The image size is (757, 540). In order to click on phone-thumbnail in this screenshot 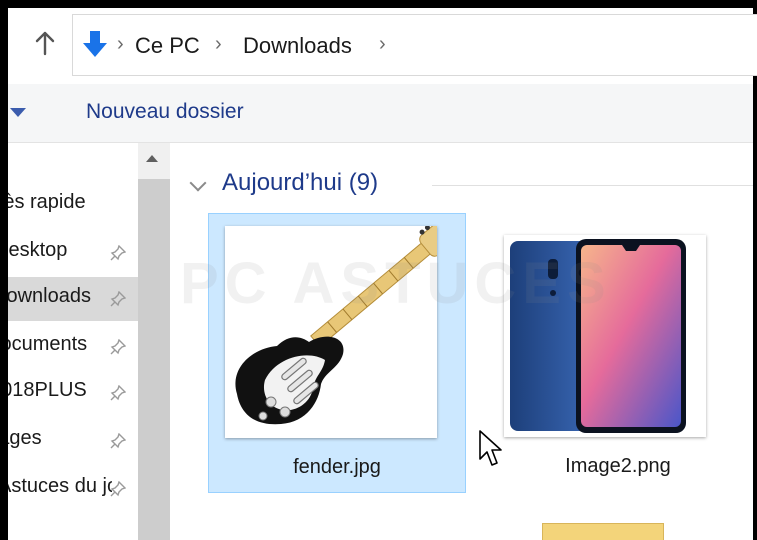, I will do `click(605, 336)`.